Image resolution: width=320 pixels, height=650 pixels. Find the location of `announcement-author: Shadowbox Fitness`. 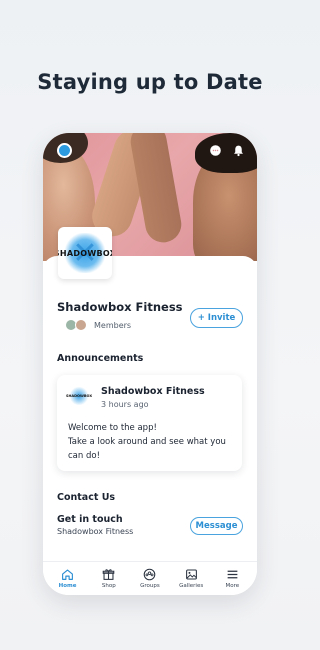

announcement-author: Shadowbox Fitness is located at coordinates (153, 391).